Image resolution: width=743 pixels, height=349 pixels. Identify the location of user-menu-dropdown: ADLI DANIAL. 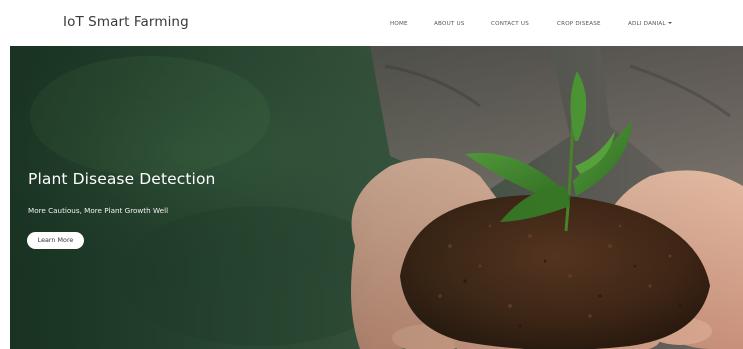
(650, 24).